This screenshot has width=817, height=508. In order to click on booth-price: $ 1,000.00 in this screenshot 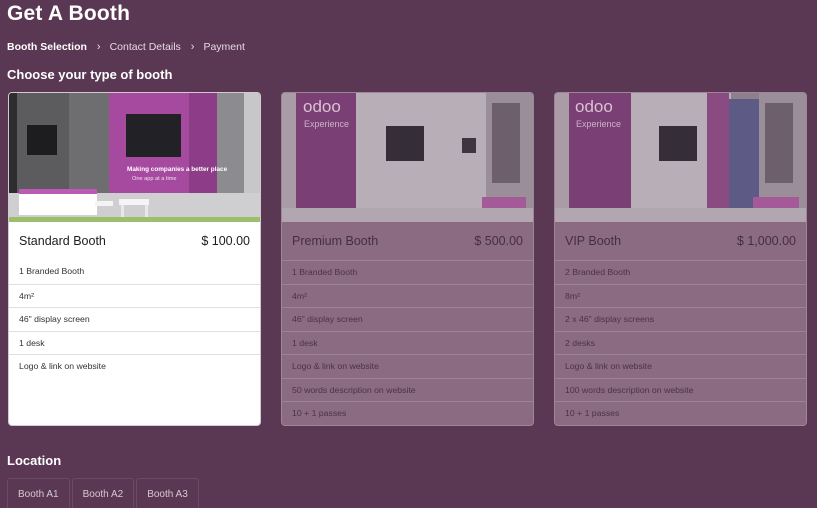, I will do `click(766, 241)`.